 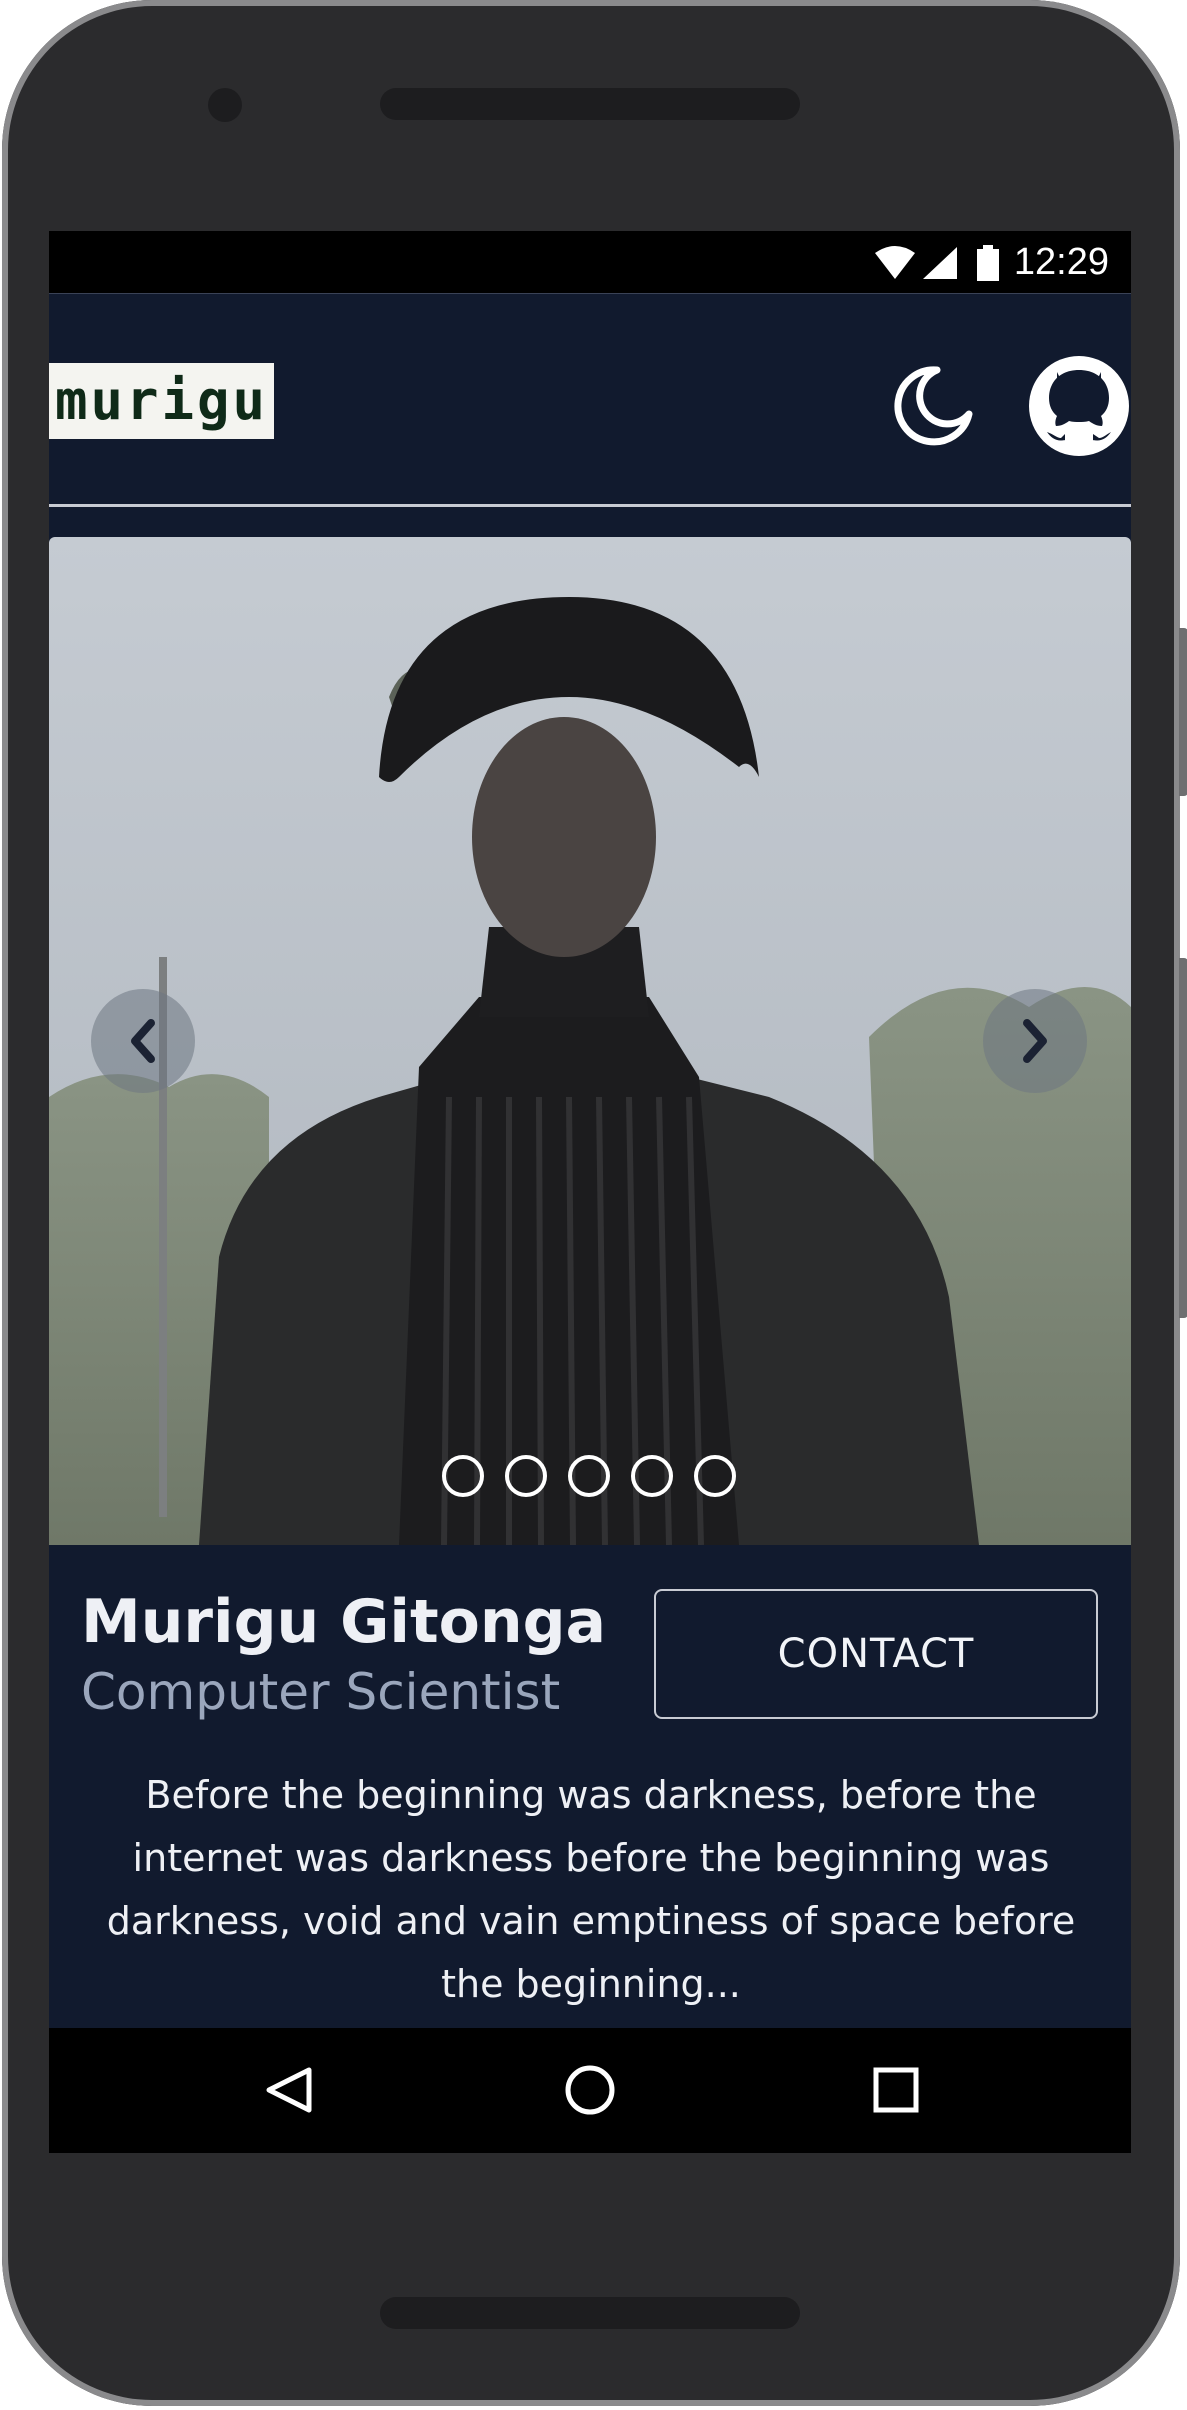 I want to click on site-logo: murigu, so click(x=161, y=401).